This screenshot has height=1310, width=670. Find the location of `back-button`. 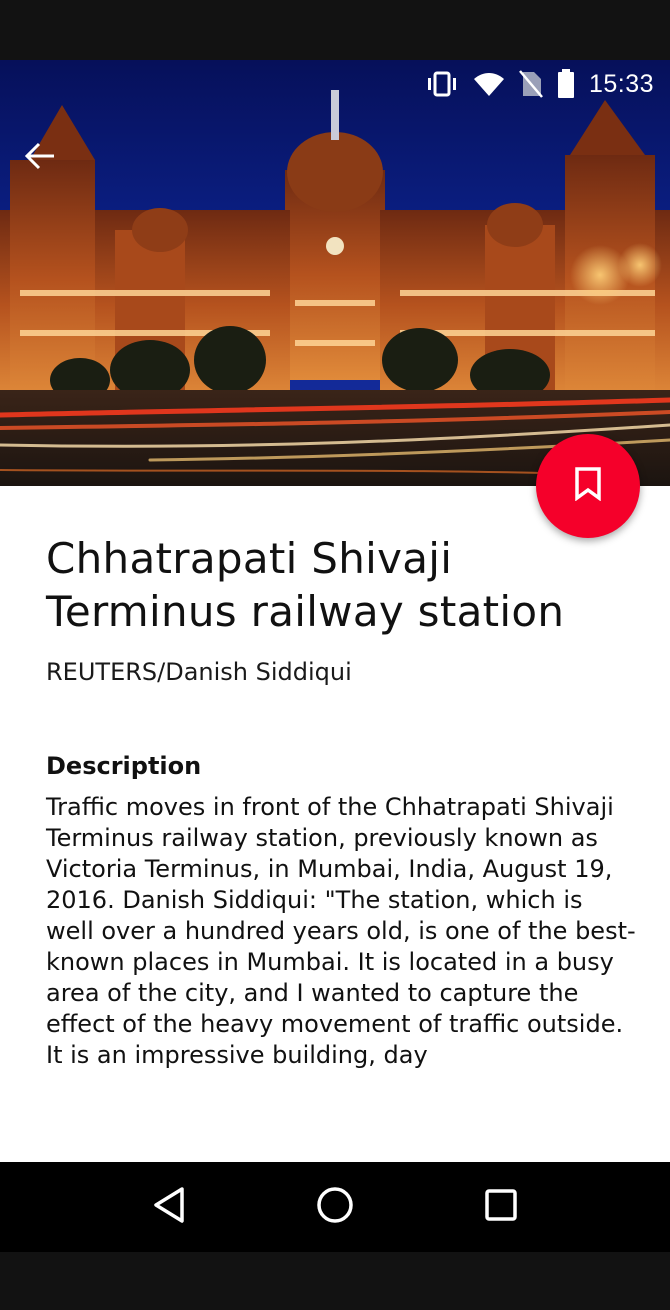

back-button is located at coordinates (52, 156).